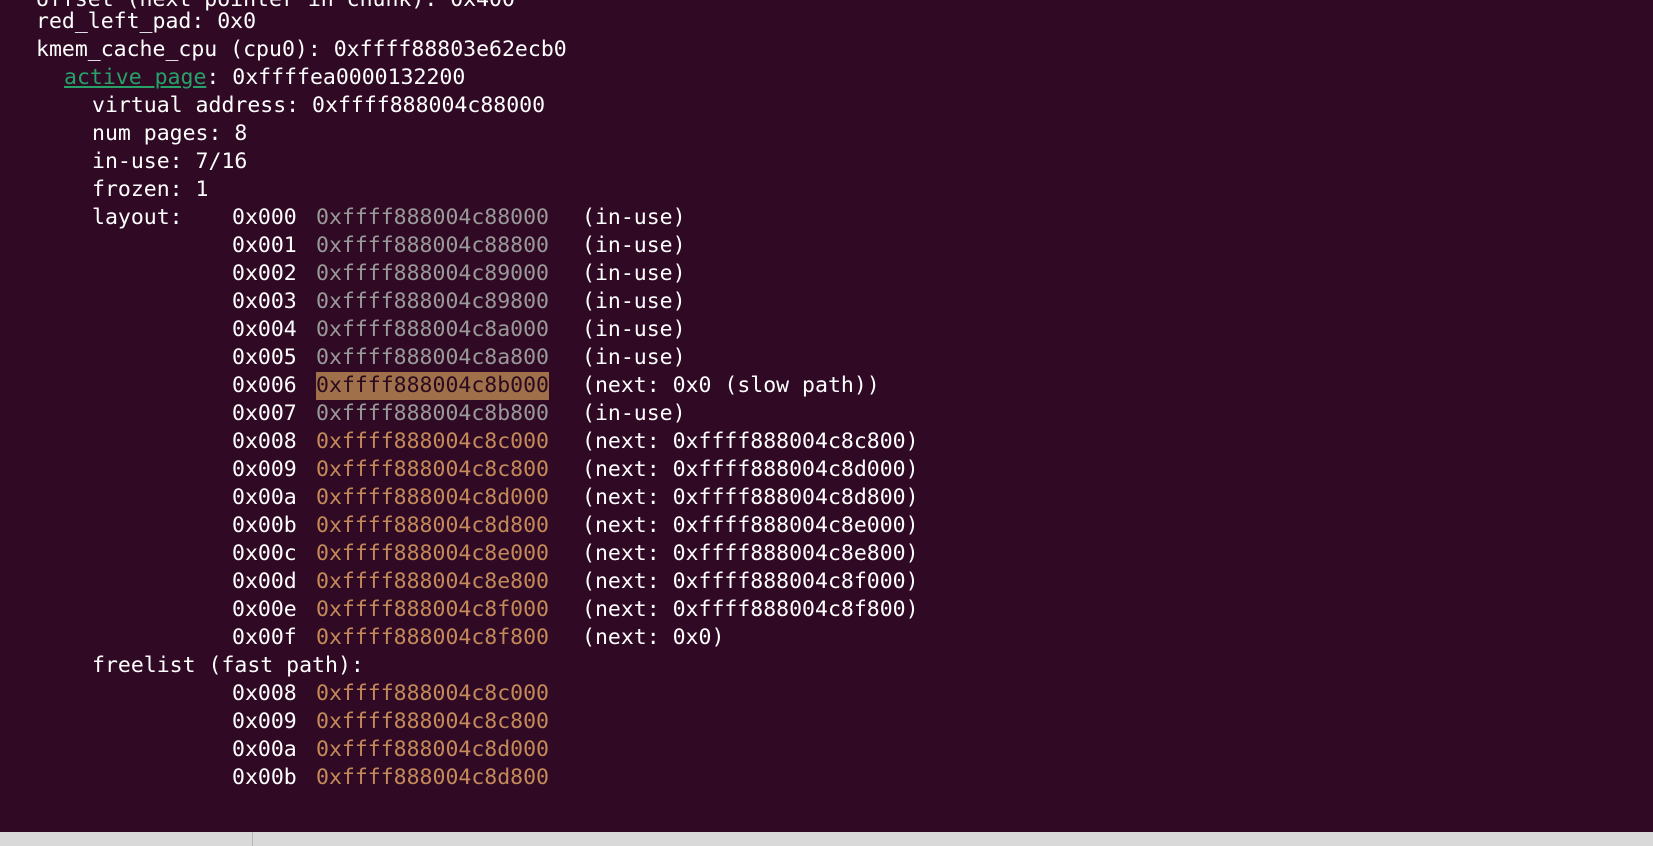 The height and width of the screenshot is (846, 1653). I want to click on output-line-red-left-pad: red_left_pad: 0x0, so click(146, 21).